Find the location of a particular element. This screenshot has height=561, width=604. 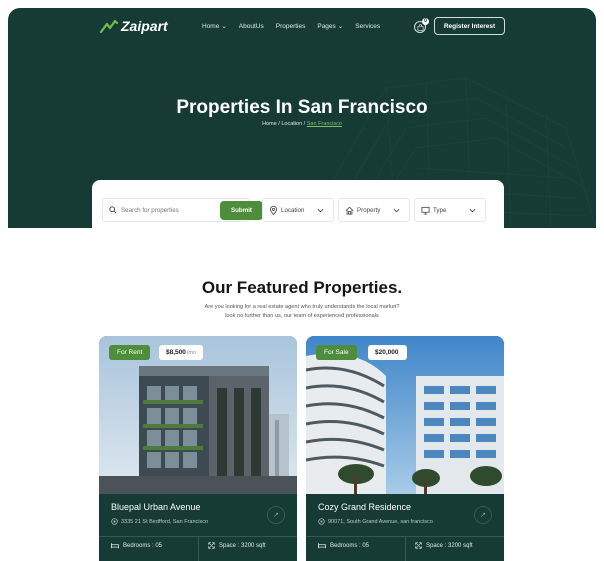

card-title: Bluepal Urban Avenue is located at coordinates (155, 507).